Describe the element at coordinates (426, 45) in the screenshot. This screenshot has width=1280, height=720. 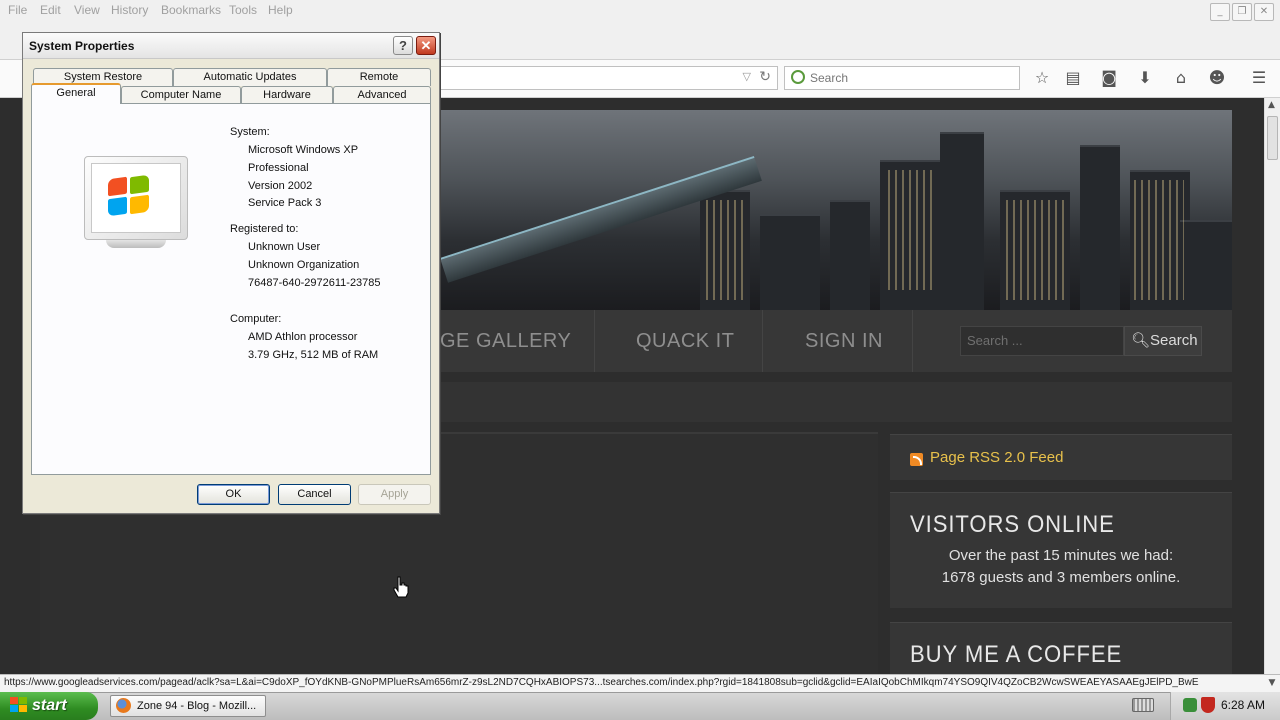
I see `close-button: ✕` at that location.